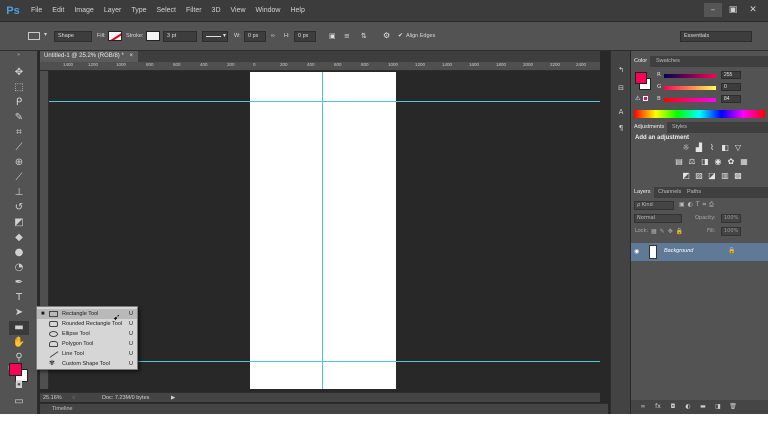 The image size is (768, 447). What do you see at coordinates (255, 36) in the screenshot?
I see `width-field: 0 px` at bounding box center [255, 36].